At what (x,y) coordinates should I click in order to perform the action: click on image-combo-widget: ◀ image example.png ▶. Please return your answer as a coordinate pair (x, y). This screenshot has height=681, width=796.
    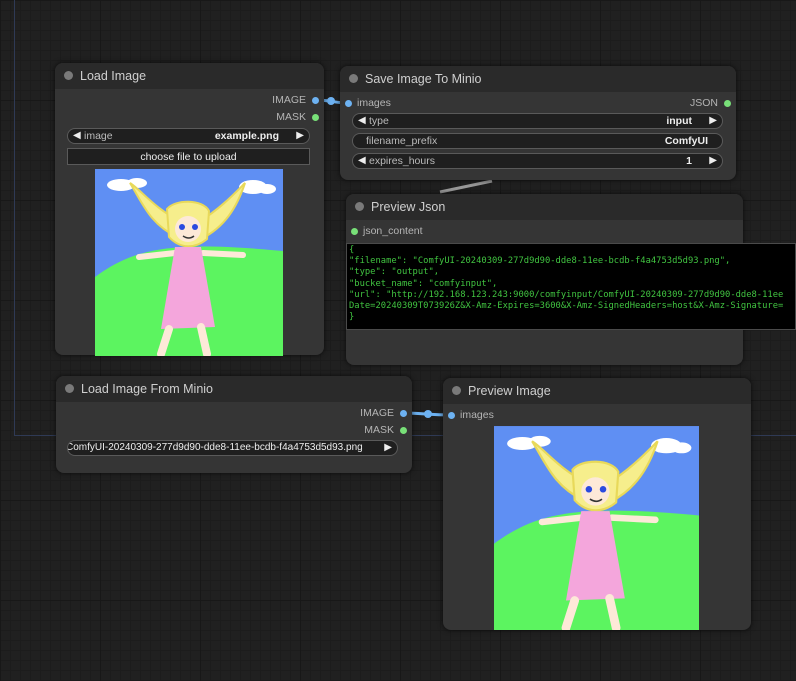
    Looking at the image, I should click on (188, 136).